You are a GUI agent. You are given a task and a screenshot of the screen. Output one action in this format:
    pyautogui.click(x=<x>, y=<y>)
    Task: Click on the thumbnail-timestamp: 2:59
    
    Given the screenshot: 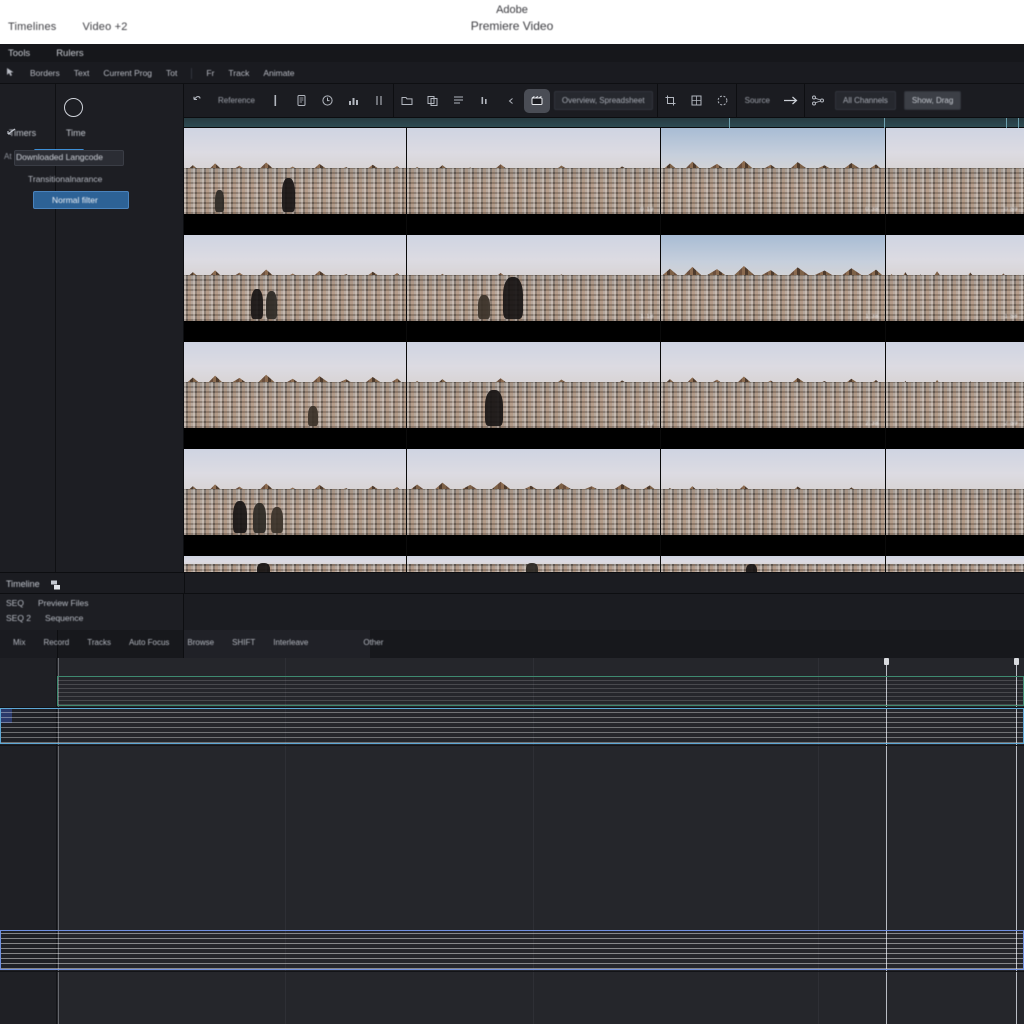 What is the action you would take?
    pyautogui.click(x=1011, y=424)
    